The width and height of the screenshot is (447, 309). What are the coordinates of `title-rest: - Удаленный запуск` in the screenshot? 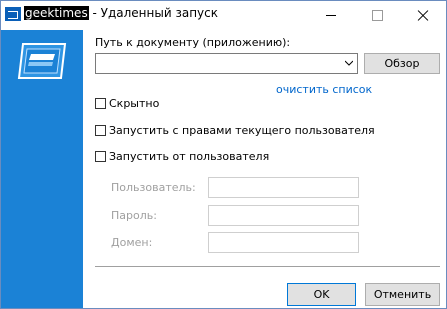 It's located at (153, 13).